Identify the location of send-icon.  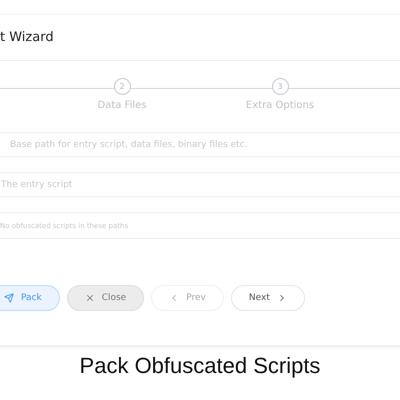
(9, 298).